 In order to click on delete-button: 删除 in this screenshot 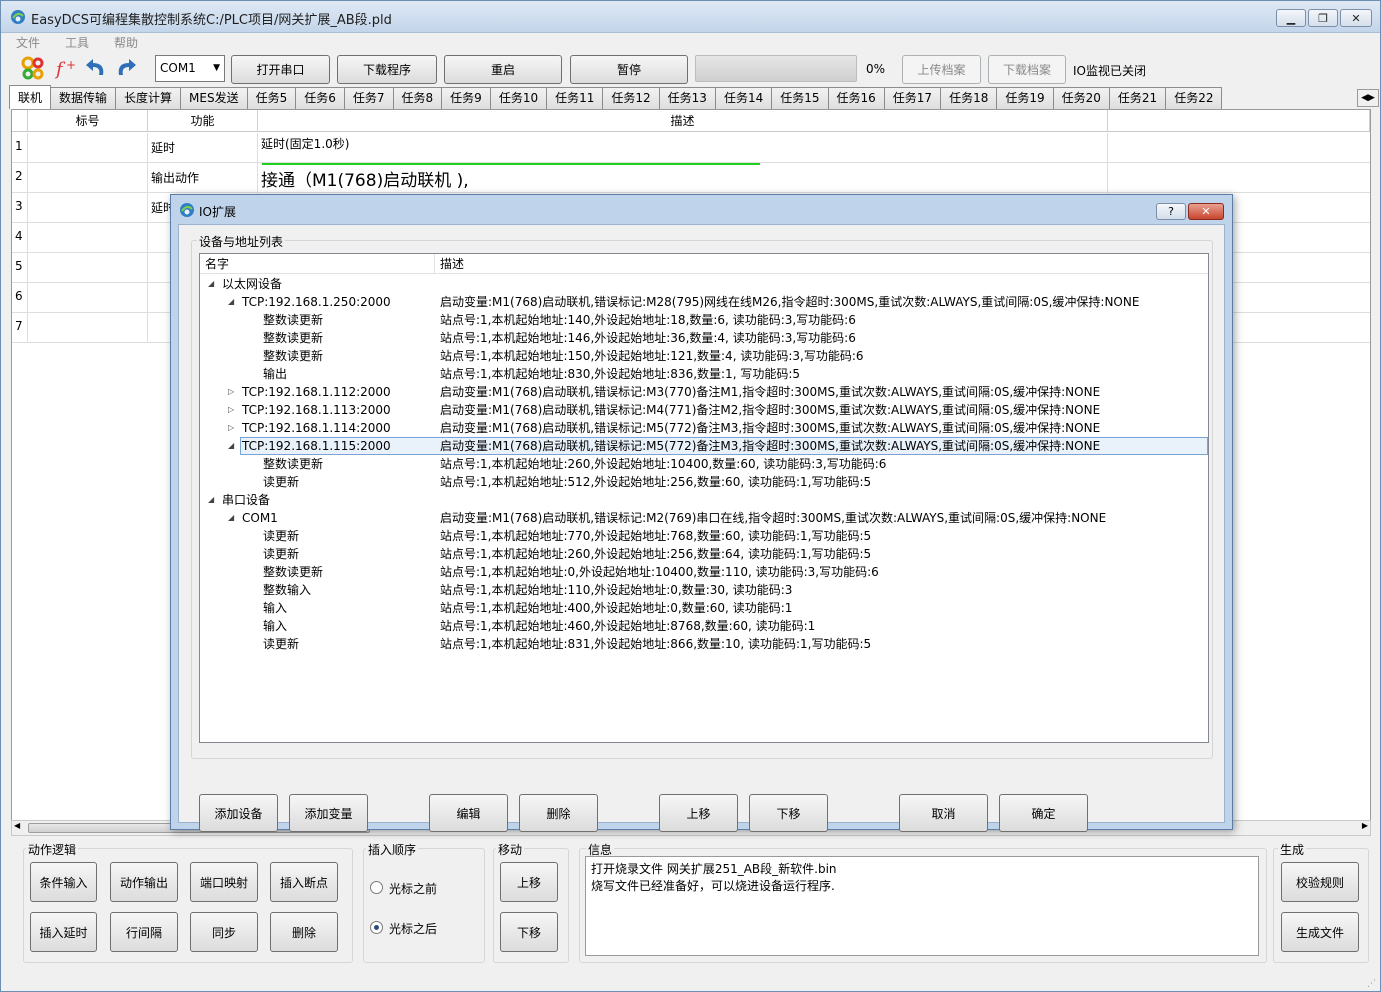, I will do `click(304, 932)`.